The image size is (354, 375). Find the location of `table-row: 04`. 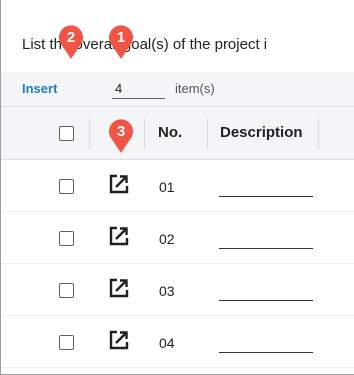

table-row: 04 is located at coordinates (177, 342).